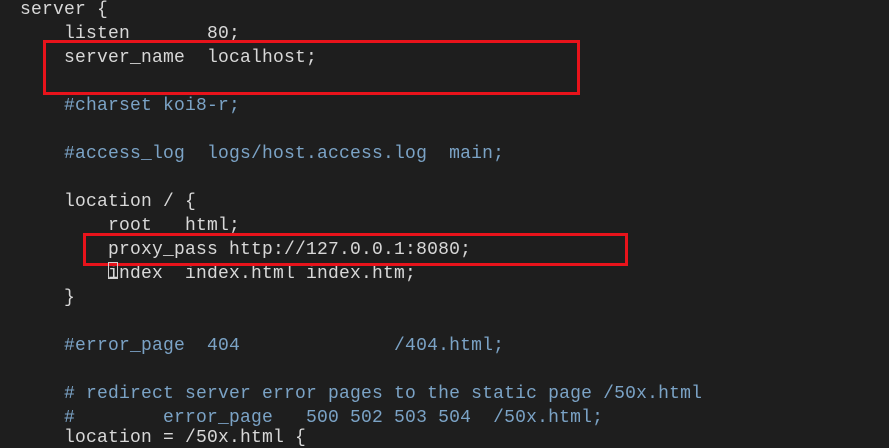 The height and width of the screenshot is (448, 889). I want to click on highlight-box-proxy-pass, so click(355, 249).